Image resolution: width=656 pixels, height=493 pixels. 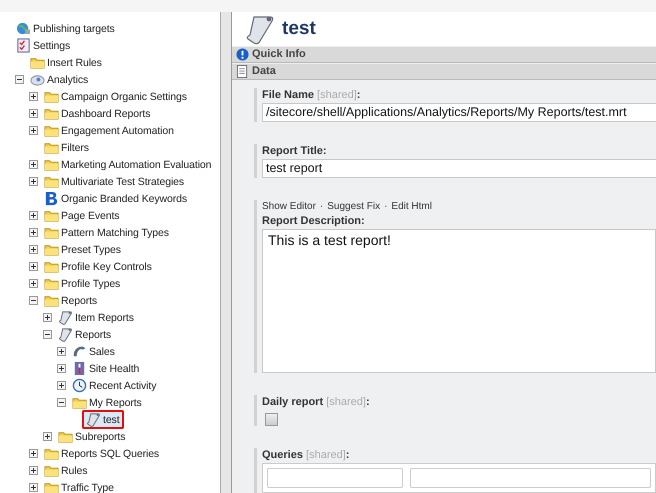 What do you see at coordinates (66, 147) in the screenshot?
I see `tree-item: Filters` at bounding box center [66, 147].